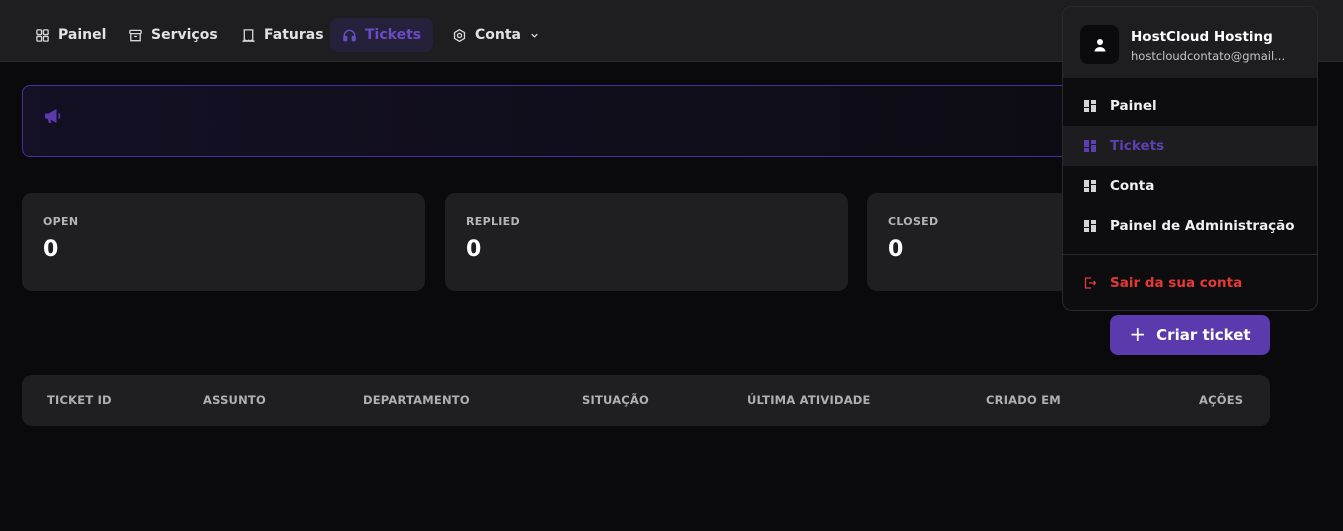 Image resolution: width=1343 pixels, height=531 pixels. I want to click on plus-icon: +, so click(1138, 334).